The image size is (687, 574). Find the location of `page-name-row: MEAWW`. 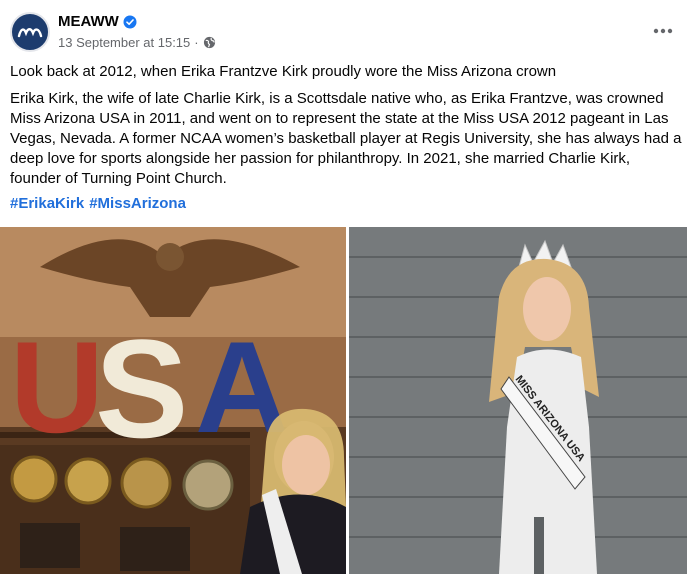

page-name-row: MEAWW is located at coordinates (97, 21).